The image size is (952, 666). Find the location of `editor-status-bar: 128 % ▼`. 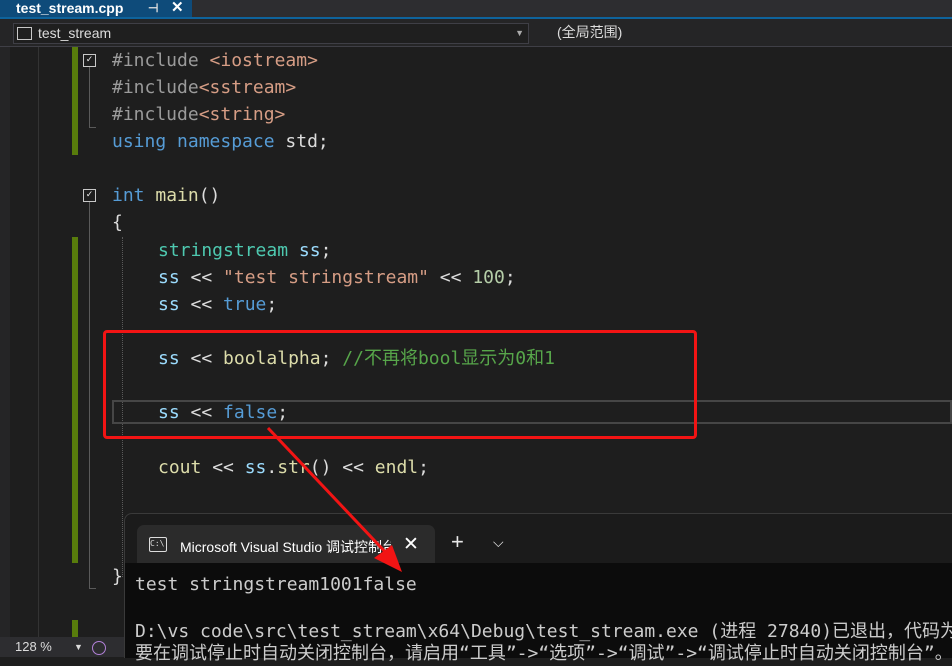

editor-status-bar: 128 % ▼ is located at coordinates (62, 647).